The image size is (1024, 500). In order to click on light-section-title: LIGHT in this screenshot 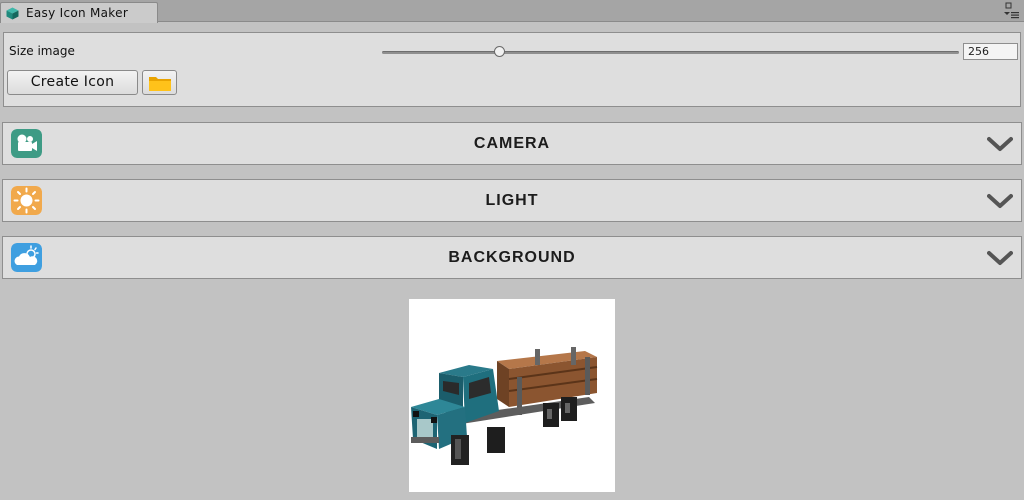, I will do `click(512, 200)`.